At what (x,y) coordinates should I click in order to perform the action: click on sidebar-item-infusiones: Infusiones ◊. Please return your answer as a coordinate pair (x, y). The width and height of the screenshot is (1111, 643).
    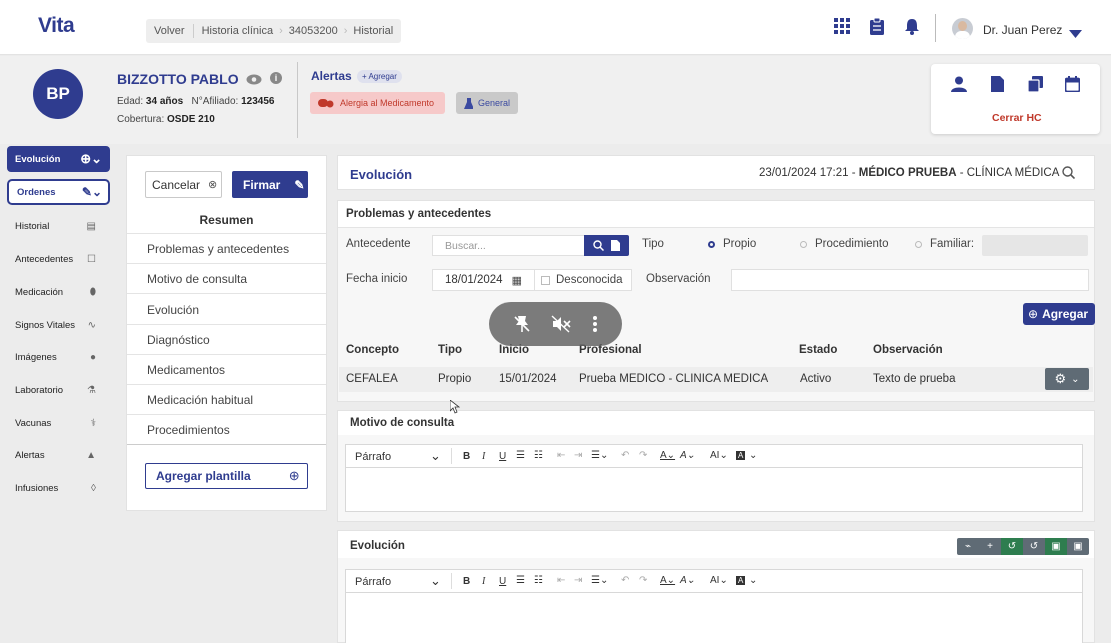
    Looking at the image, I should click on (58, 488).